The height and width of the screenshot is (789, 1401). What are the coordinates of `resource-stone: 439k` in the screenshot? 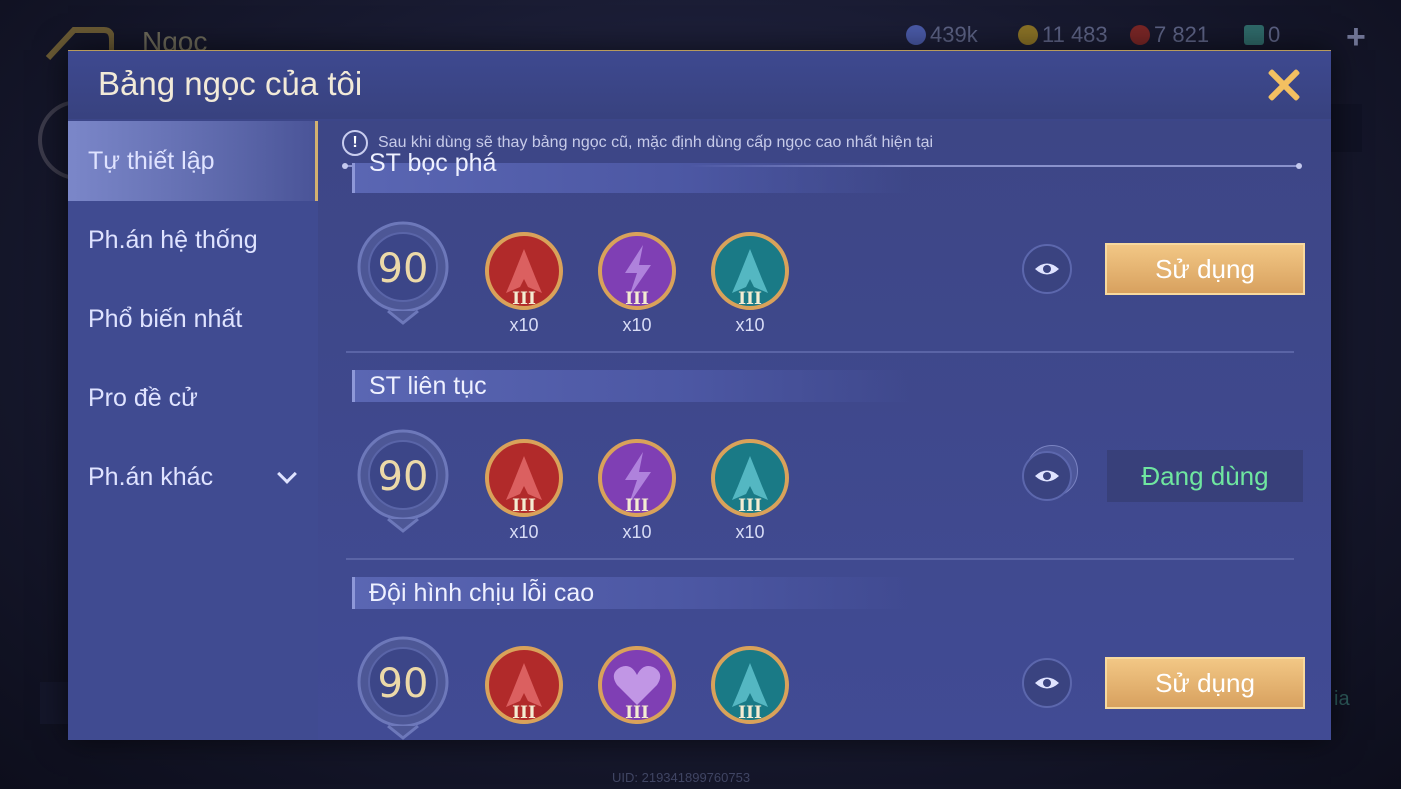 It's located at (942, 35).